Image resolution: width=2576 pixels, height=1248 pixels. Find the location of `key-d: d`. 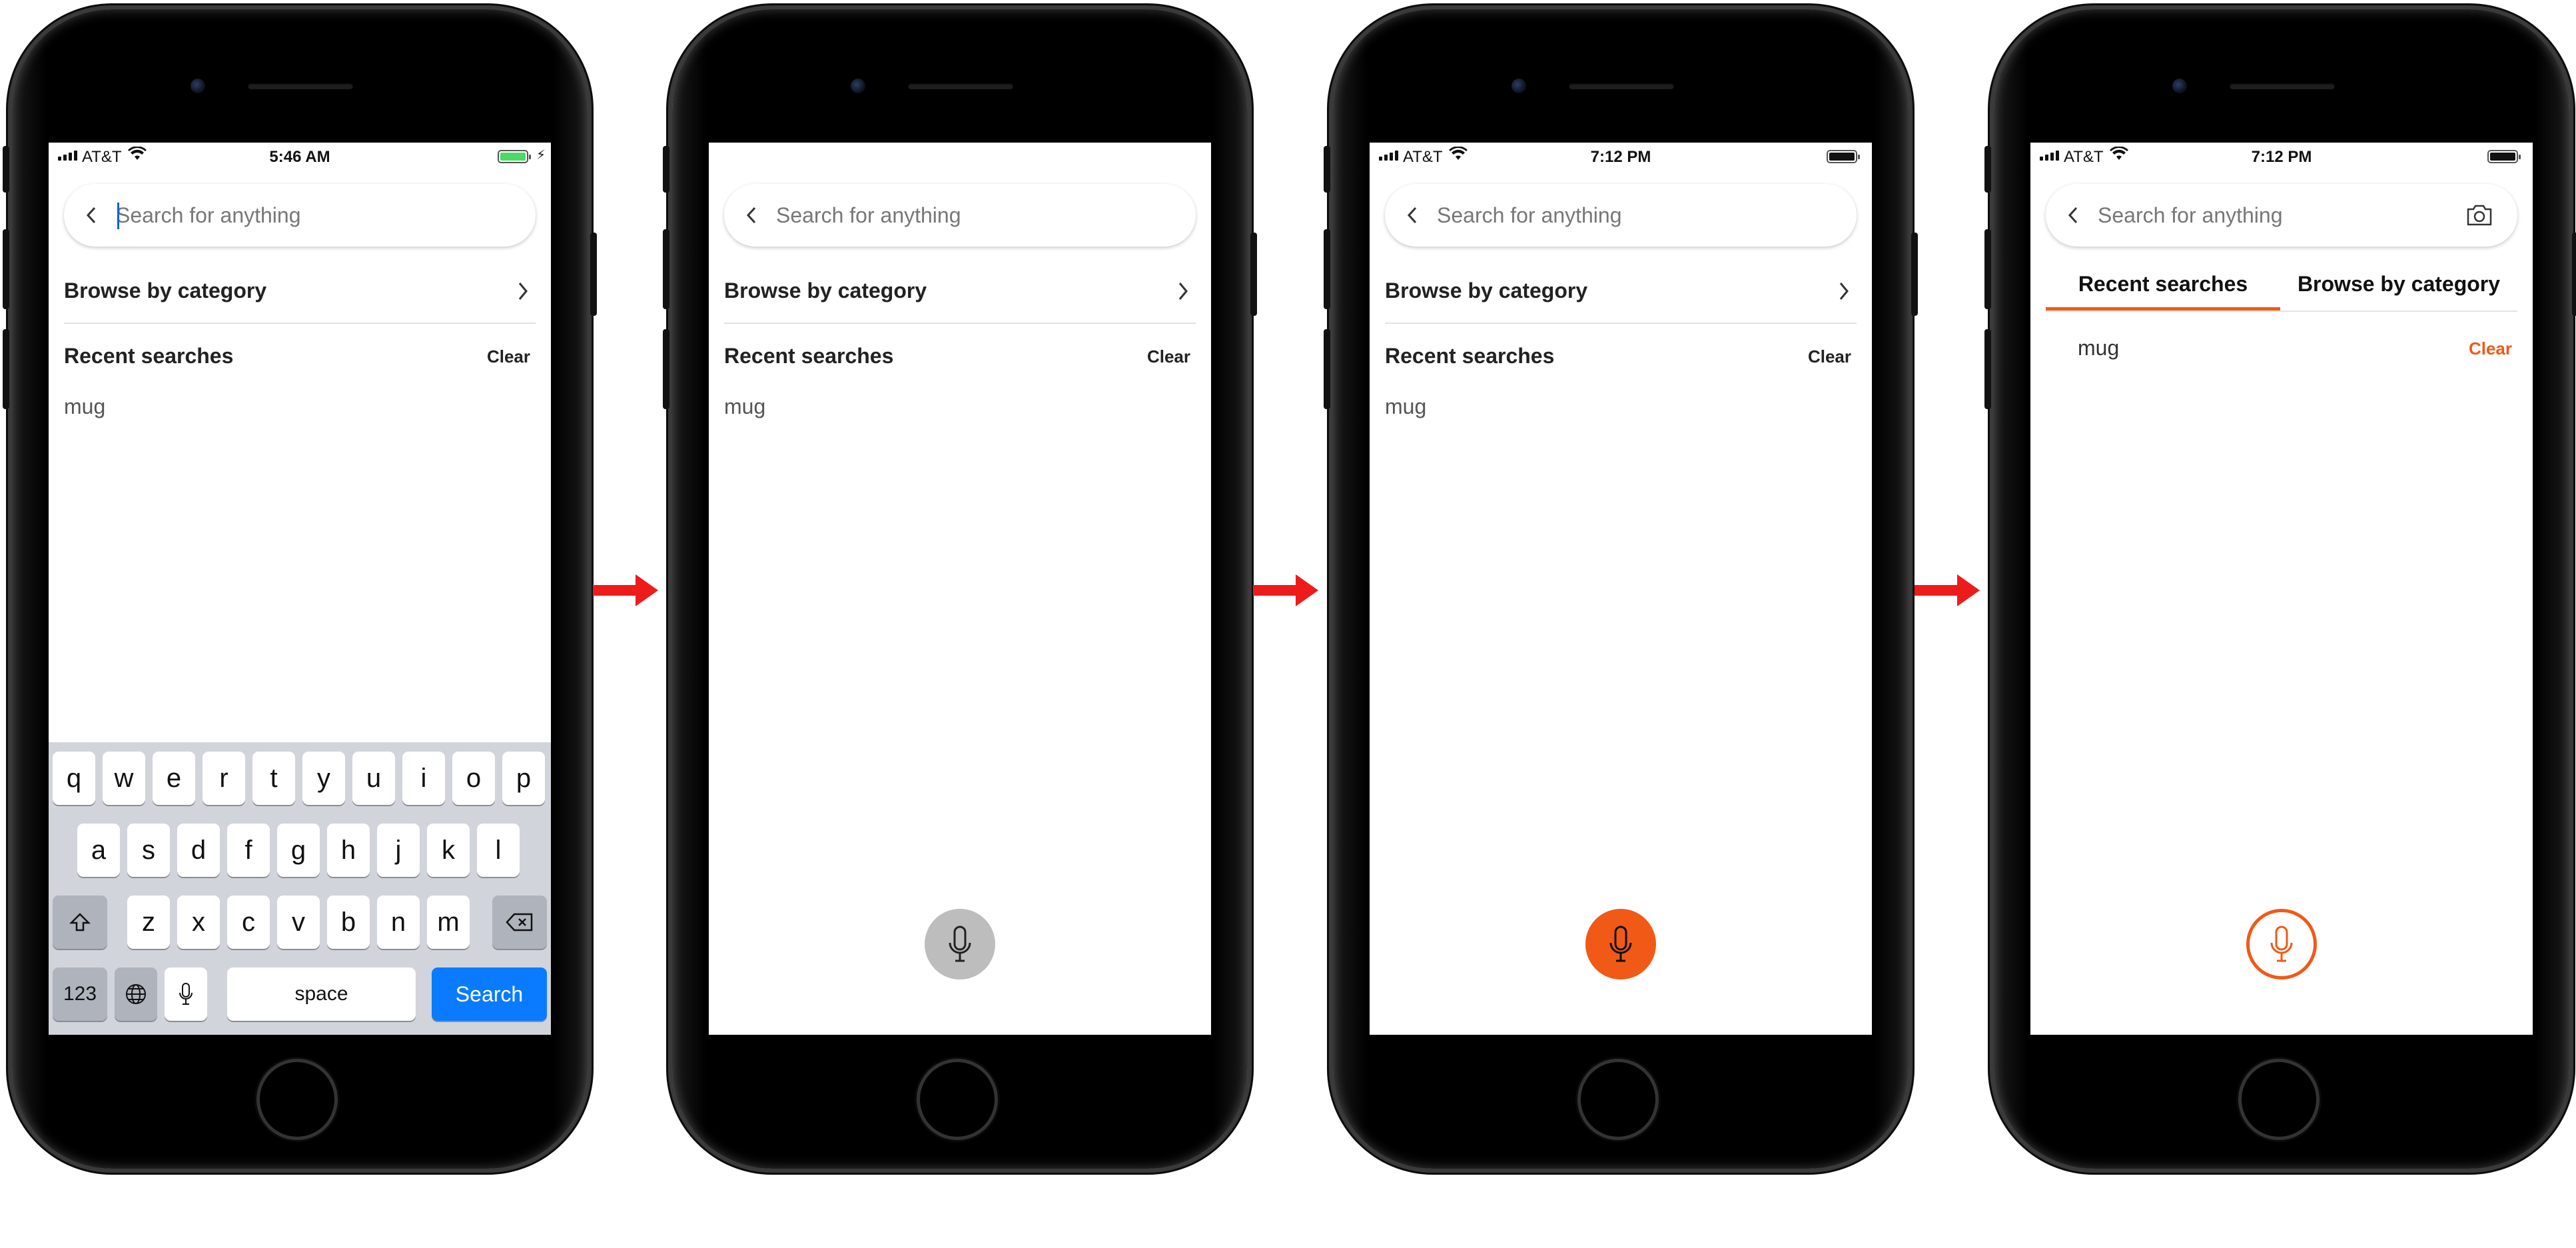

key-d: d is located at coordinates (199, 851).